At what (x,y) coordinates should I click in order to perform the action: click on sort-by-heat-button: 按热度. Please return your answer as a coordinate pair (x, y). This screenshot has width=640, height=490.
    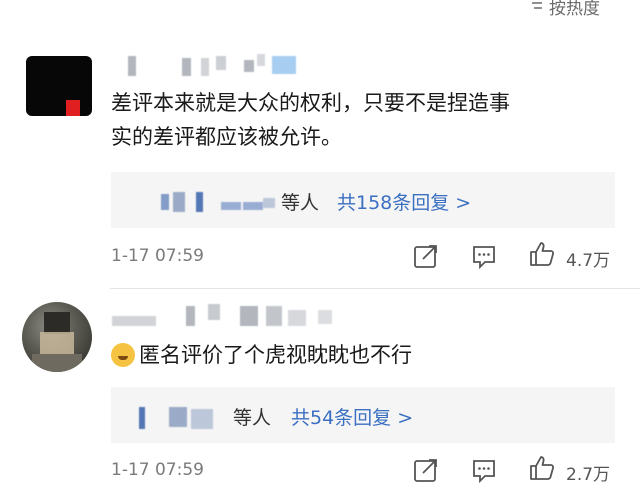
    Looking at the image, I should click on (563, 9).